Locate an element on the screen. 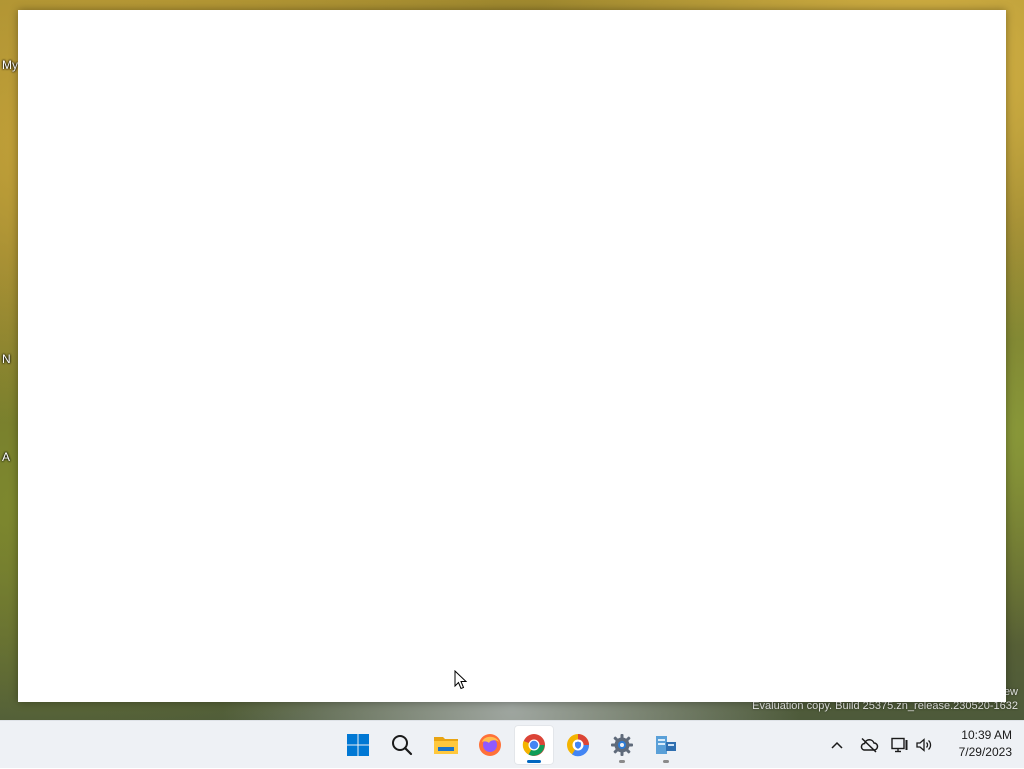 Image resolution: width=1024 pixels, height=769 pixels. speaker-icon is located at coordinates (924, 745).